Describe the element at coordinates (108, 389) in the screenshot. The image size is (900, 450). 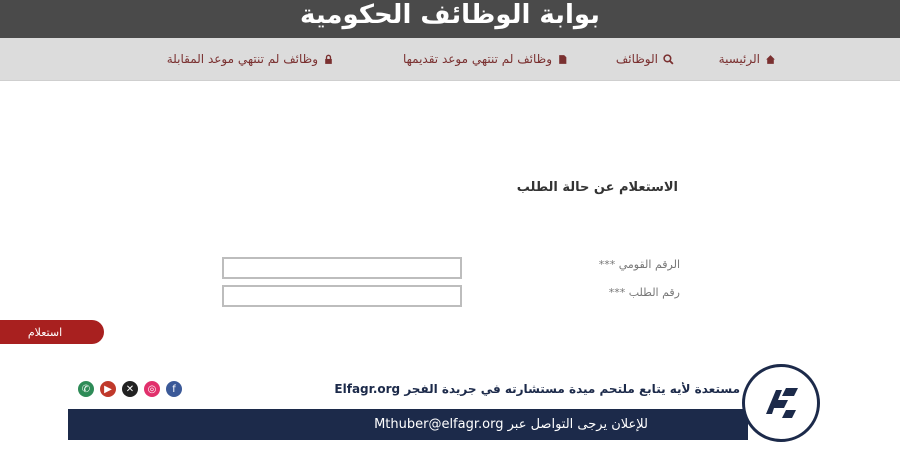
I see `youtube-icon: ▶` at that location.